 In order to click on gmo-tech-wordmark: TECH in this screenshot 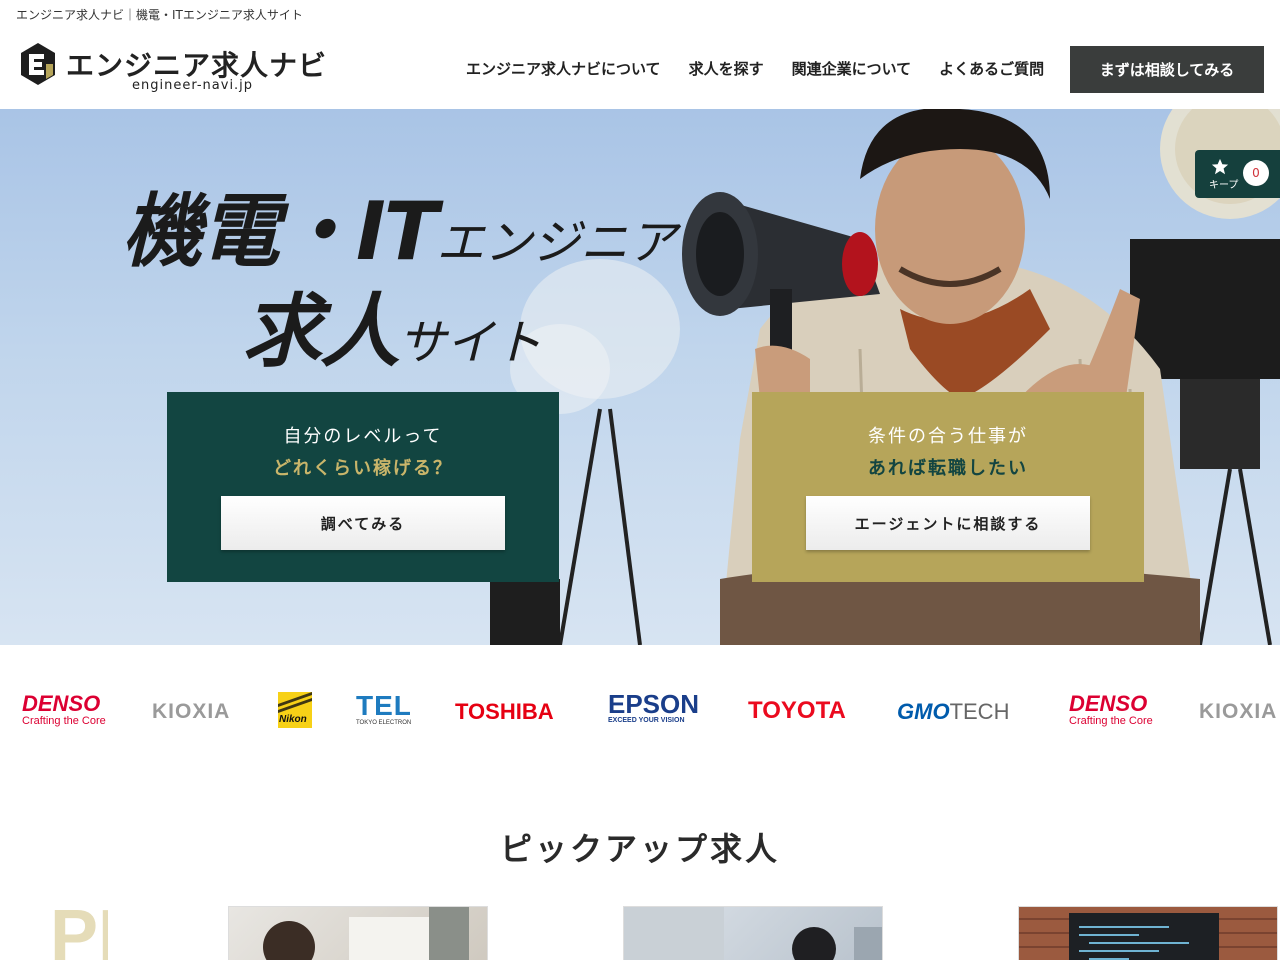, I will do `click(979, 711)`.